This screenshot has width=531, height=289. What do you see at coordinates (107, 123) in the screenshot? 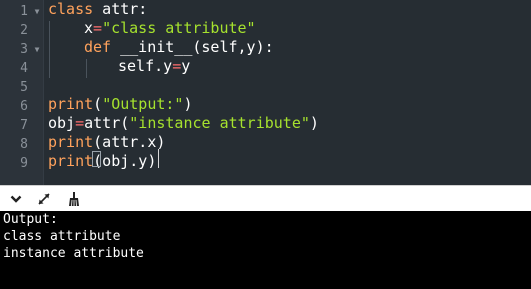
I see `code-token: attr(` at bounding box center [107, 123].